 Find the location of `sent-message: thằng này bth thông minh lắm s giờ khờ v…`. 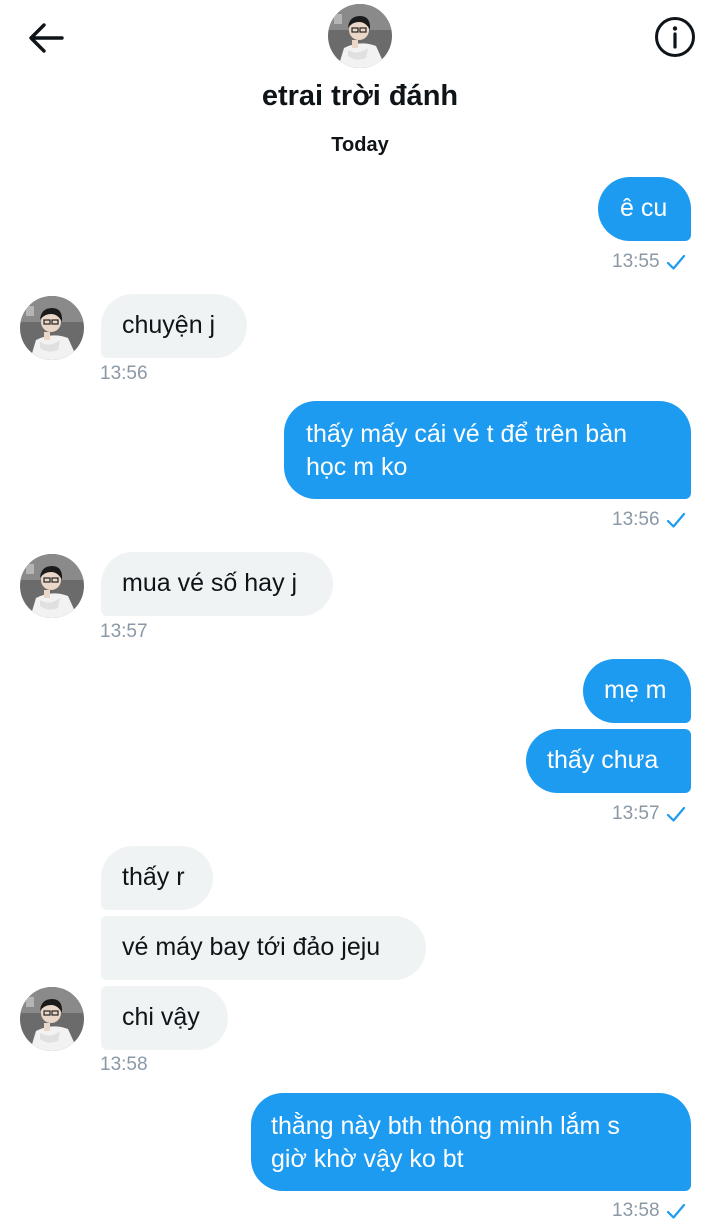

sent-message: thằng này bth thông minh lắm s giờ khờ v… is located at coordinates (471, 1142).